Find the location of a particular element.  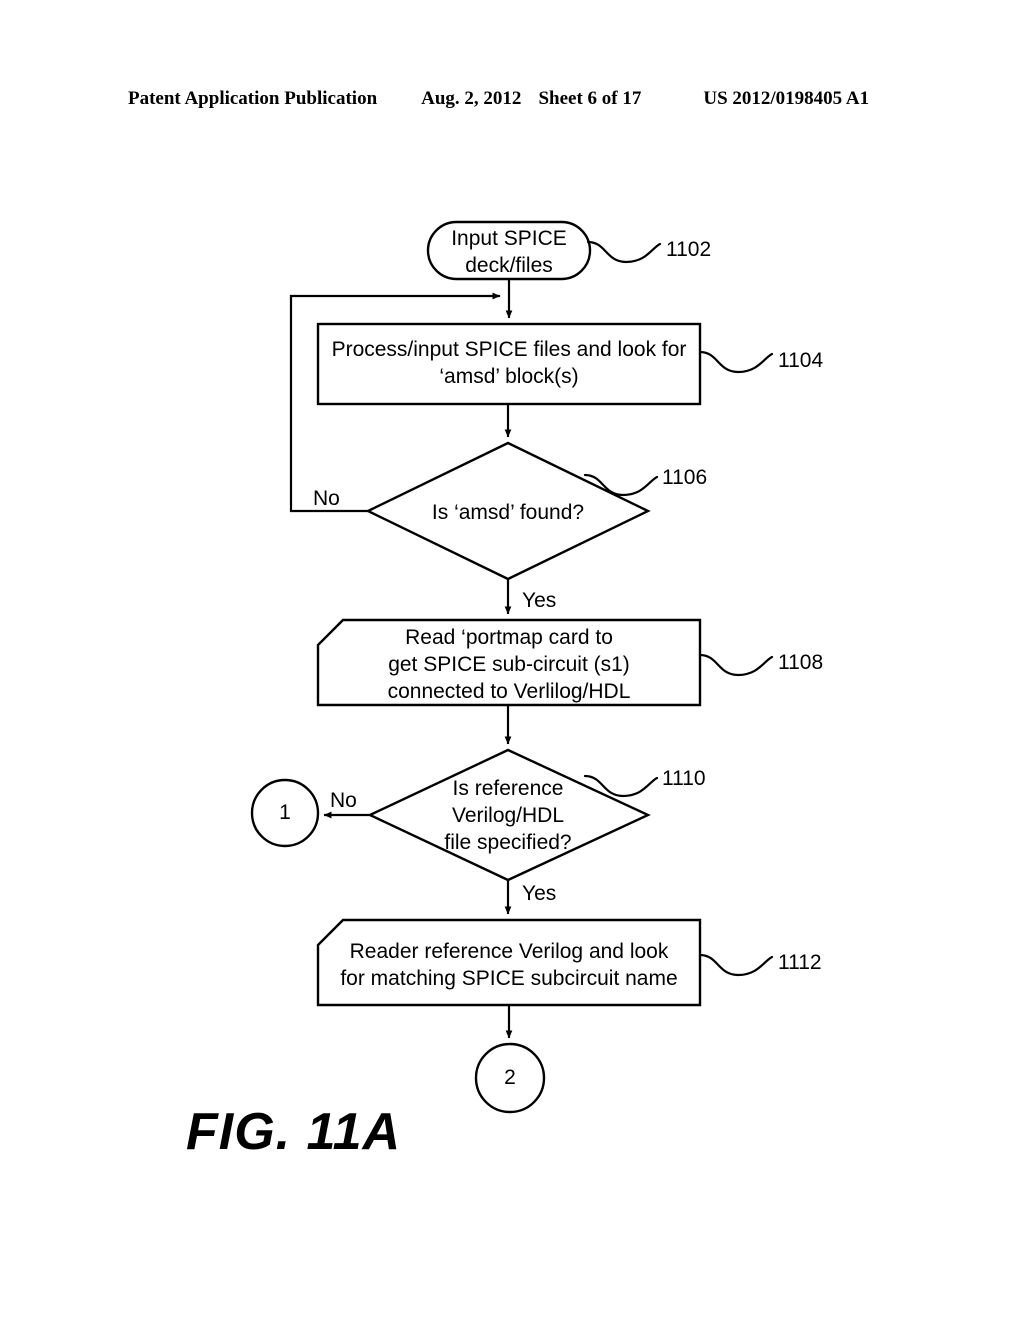

reference-numeral-1112: 1112 is located at coordinates (800, 962).